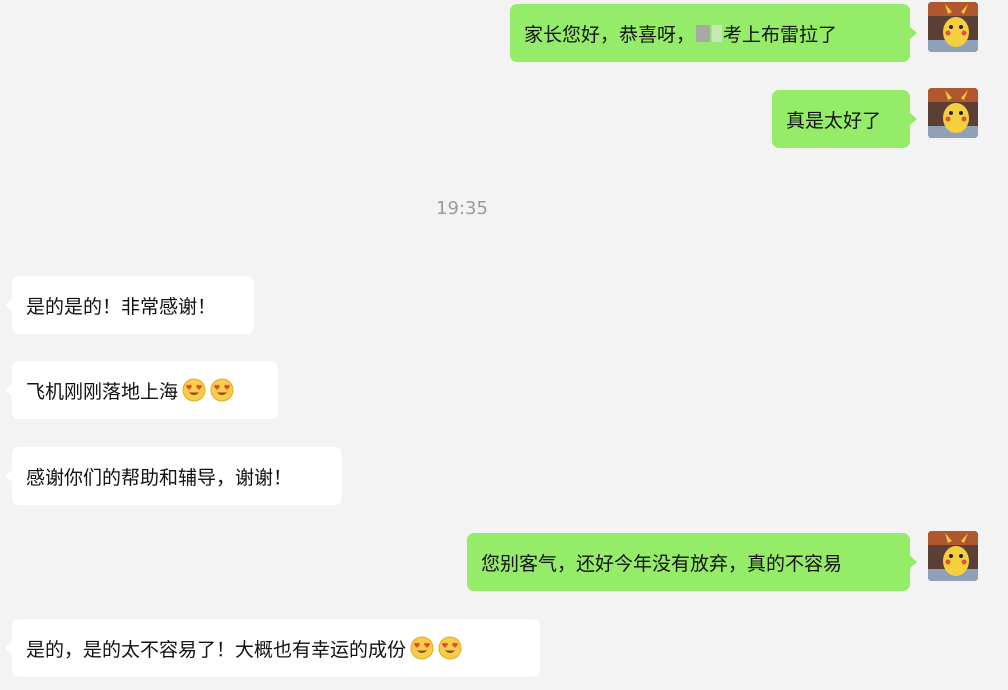  I want to click on message-bubble-received: 飞机刚刚落地上海, so click(141, 390).